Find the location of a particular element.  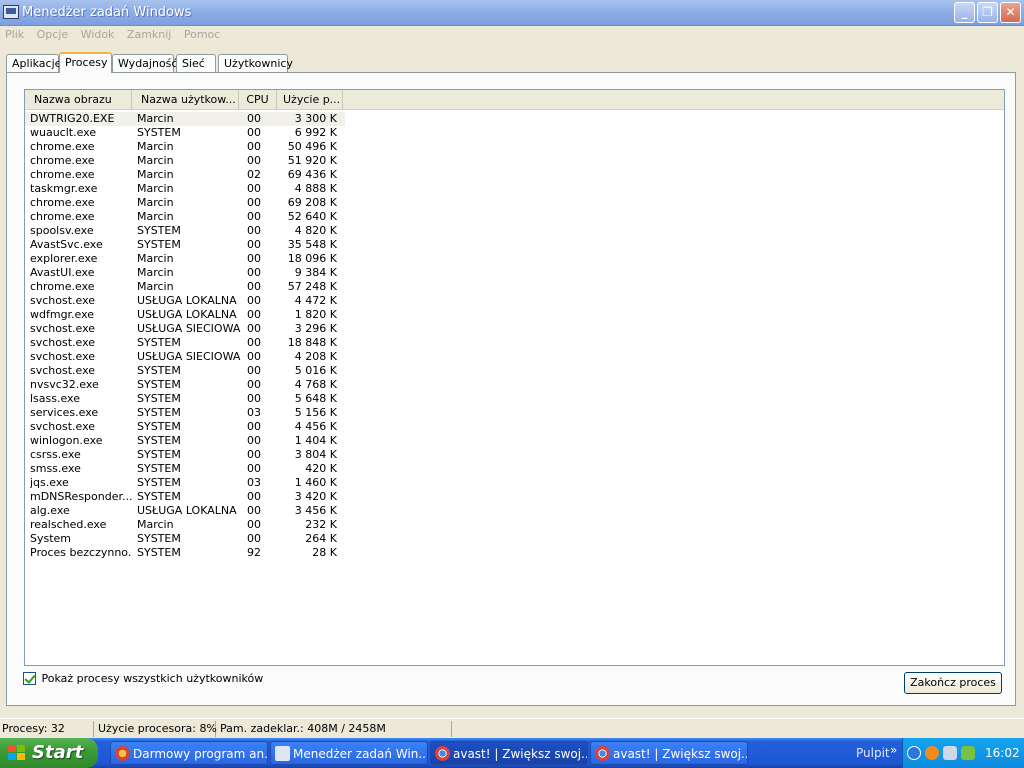

process-row: svchost.exe SYSTEM 00 5 016 K is located at coordinates (185, 371).